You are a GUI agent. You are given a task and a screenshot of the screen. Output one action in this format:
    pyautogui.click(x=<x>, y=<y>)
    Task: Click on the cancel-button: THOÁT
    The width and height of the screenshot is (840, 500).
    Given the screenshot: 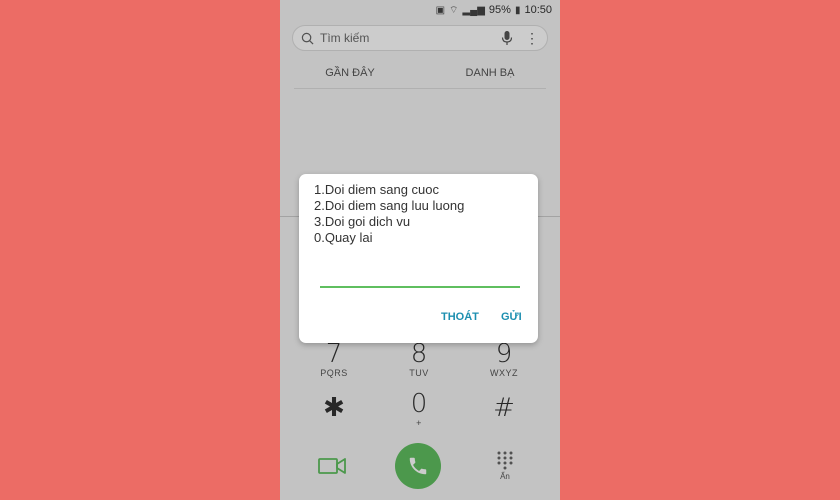 What is the action you would take?
    pyautogui.click(x=460, y=317)
    